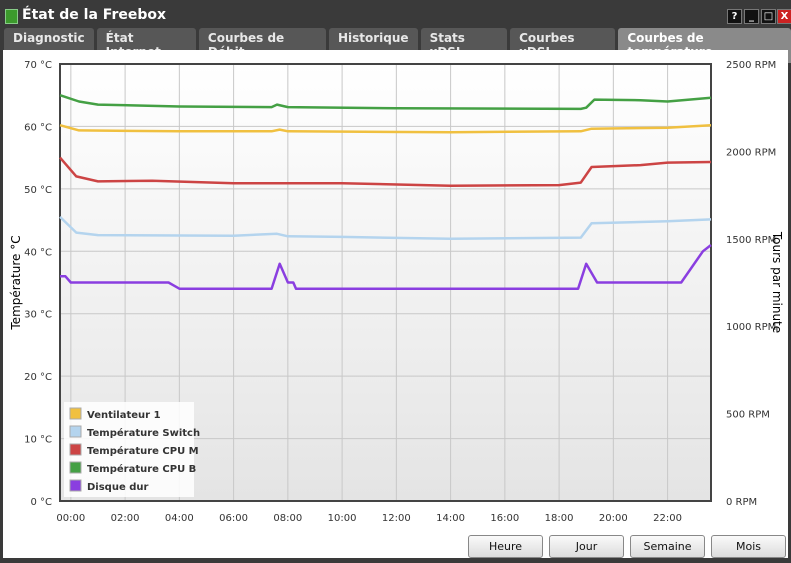 The image size is (791, 563). Describe the element at coordinates (505, 546) in the screenshot. I see `range-heure-button: Heure` at that location.